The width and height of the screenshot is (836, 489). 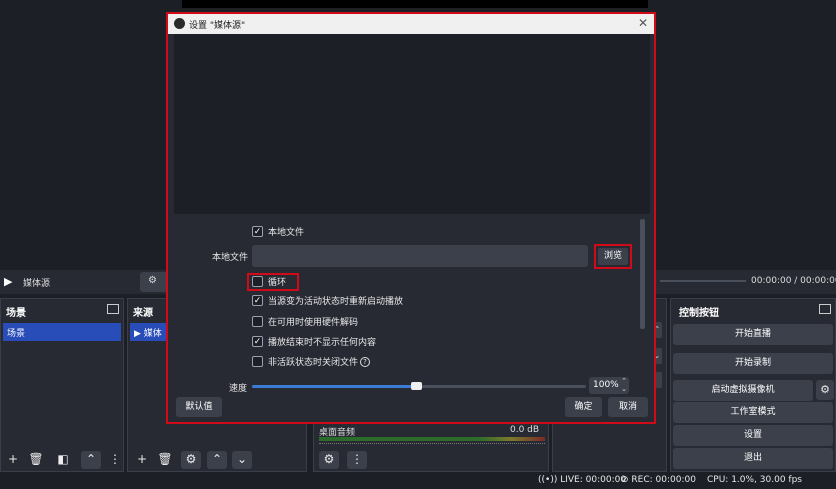 What do you see at coordinates (286, 233) in the screenshot?
I see `checkbox-label: 本地文件` at bounding box center [286, 233].